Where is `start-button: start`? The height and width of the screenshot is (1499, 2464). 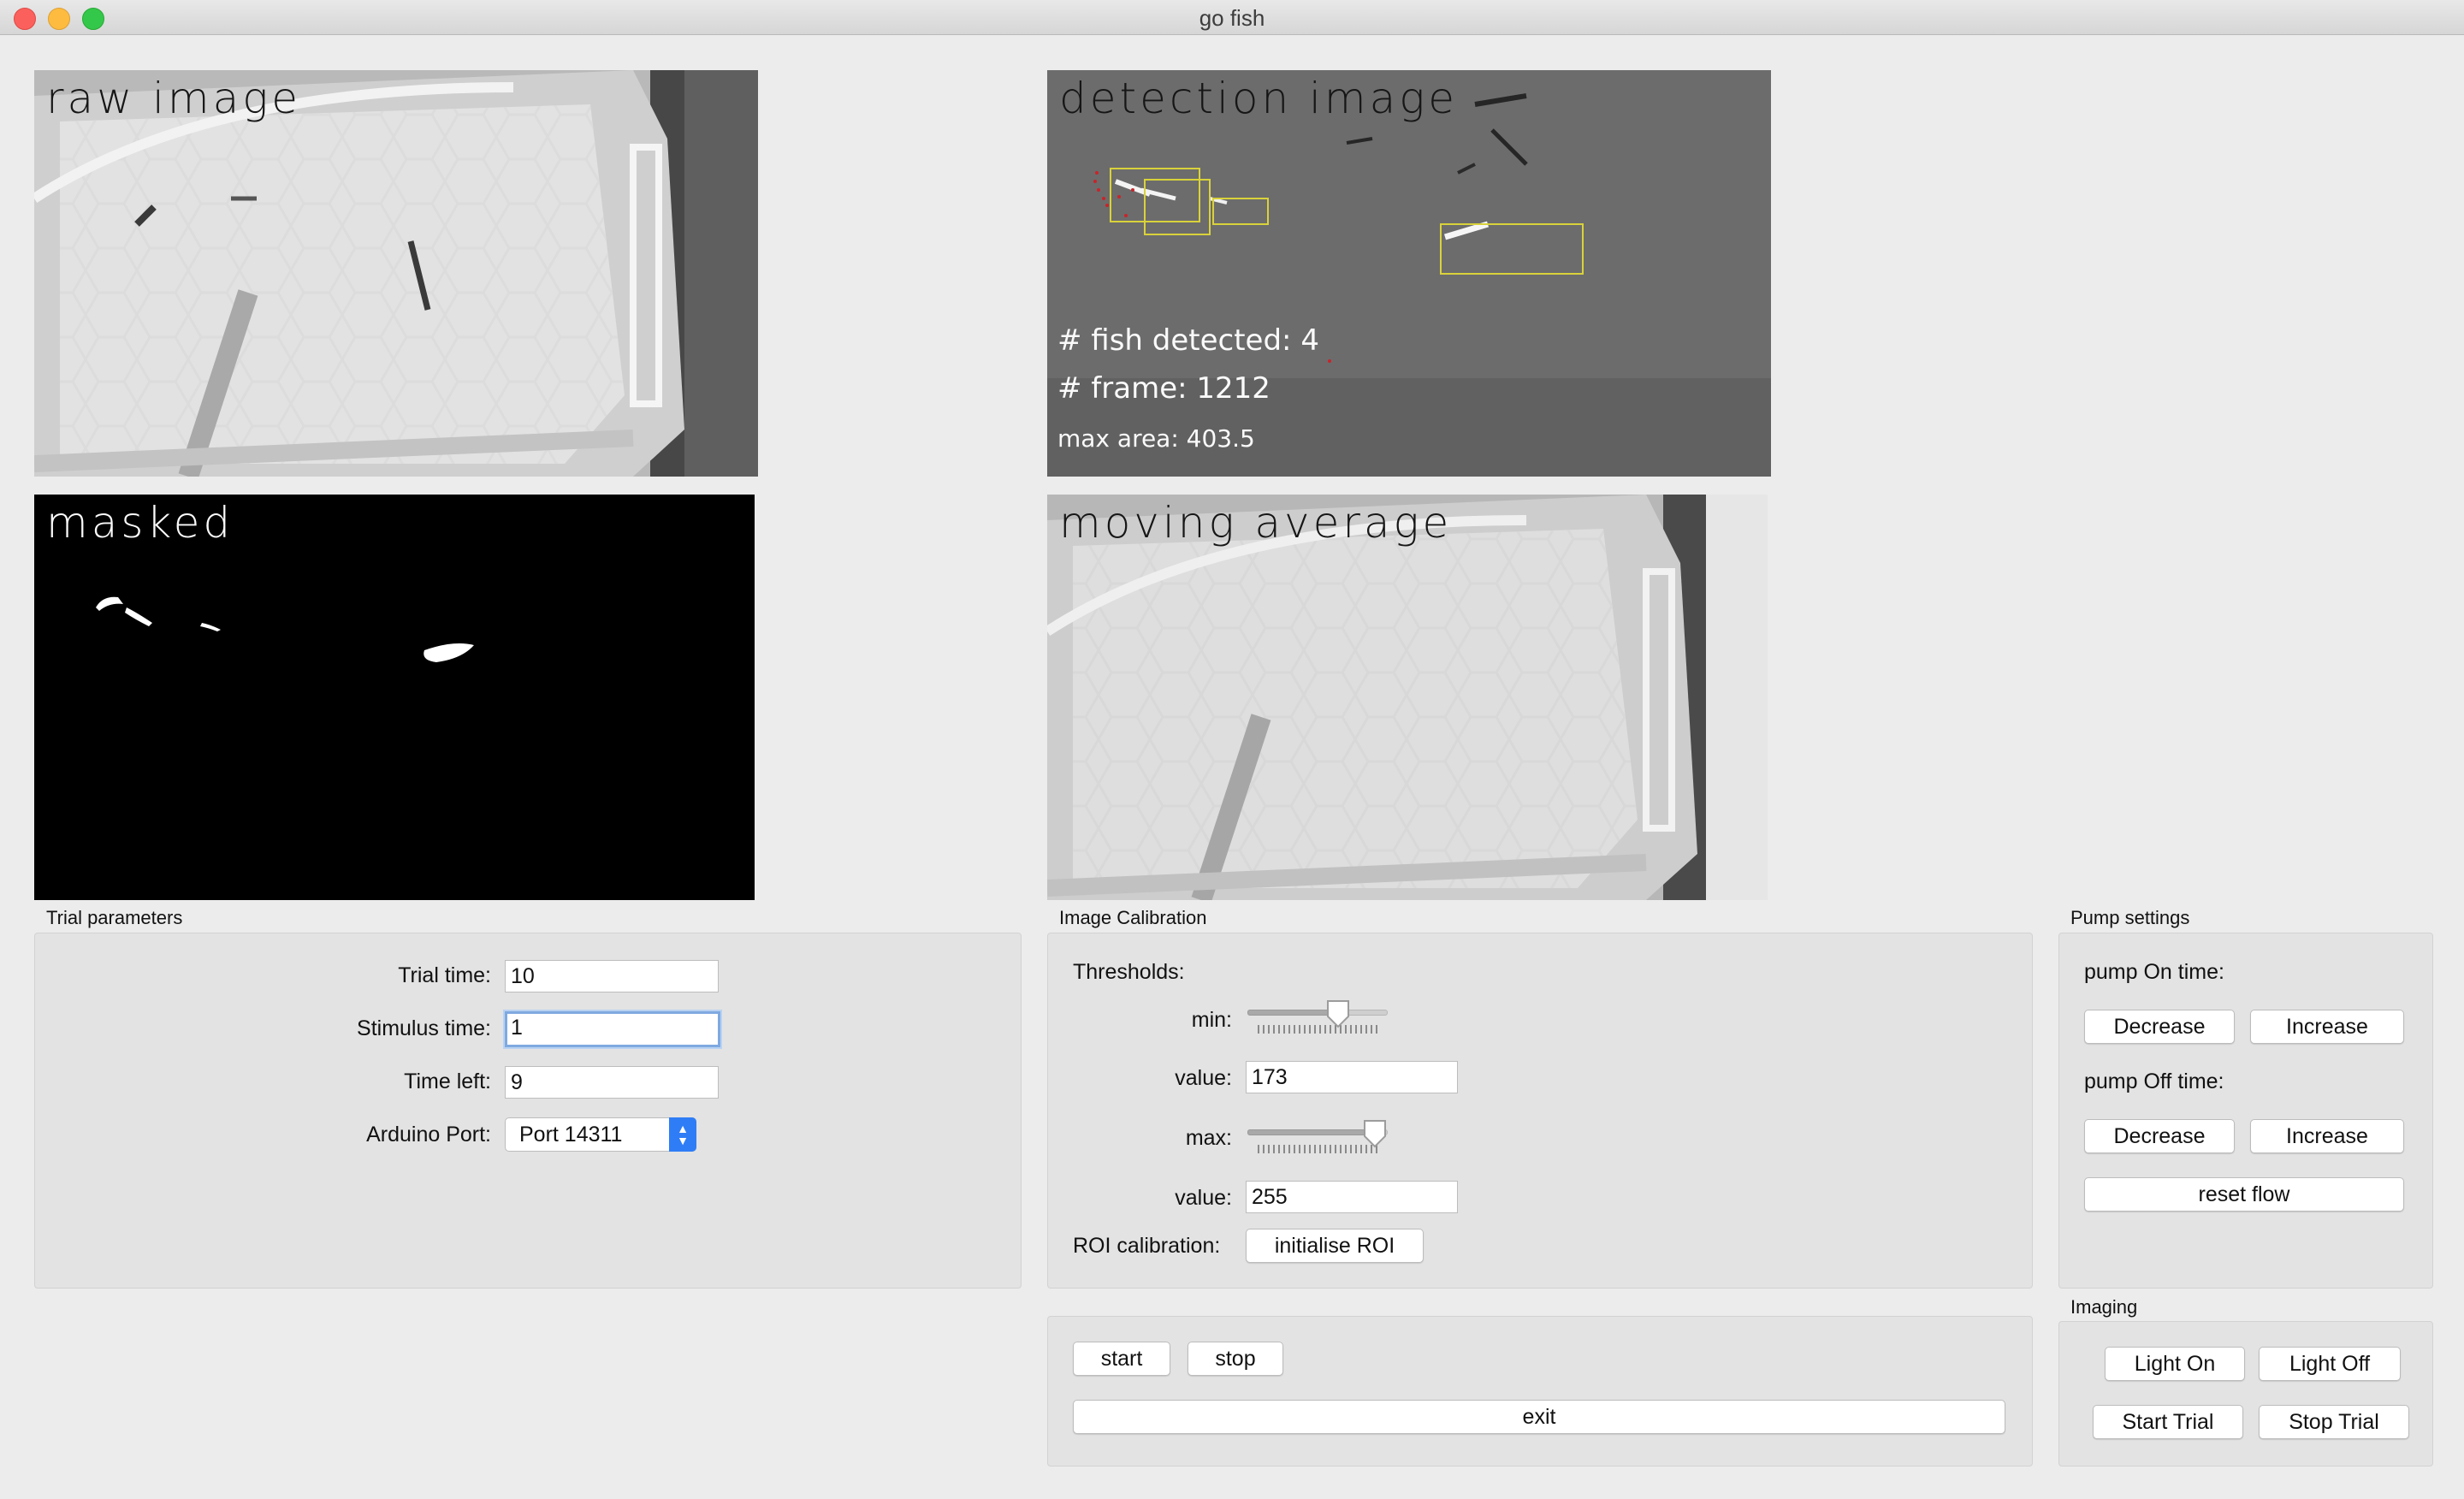 start-button: start is located at coordinates (1121, 1359).